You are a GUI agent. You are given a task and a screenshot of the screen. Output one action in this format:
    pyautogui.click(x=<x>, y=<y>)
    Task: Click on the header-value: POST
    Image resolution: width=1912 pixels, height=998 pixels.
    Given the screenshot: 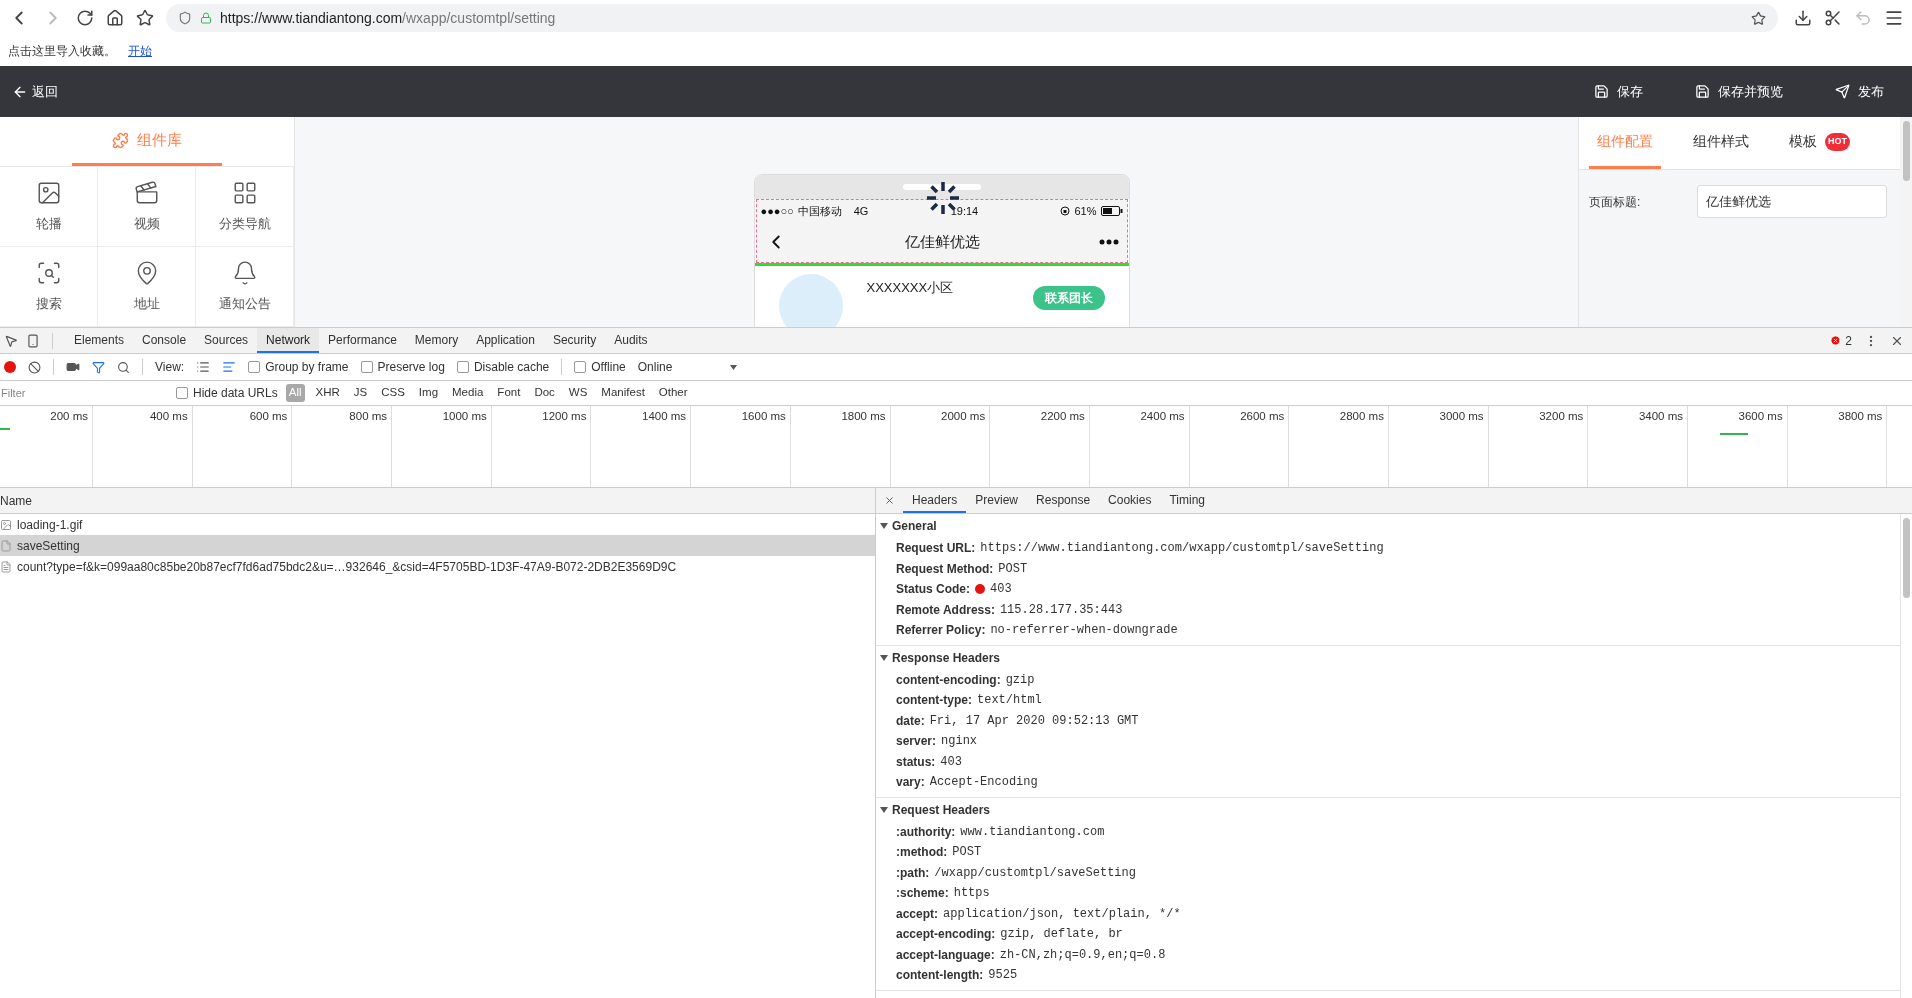 What is the action you would take?
    pyautogui.click(x=967, y=853)
    